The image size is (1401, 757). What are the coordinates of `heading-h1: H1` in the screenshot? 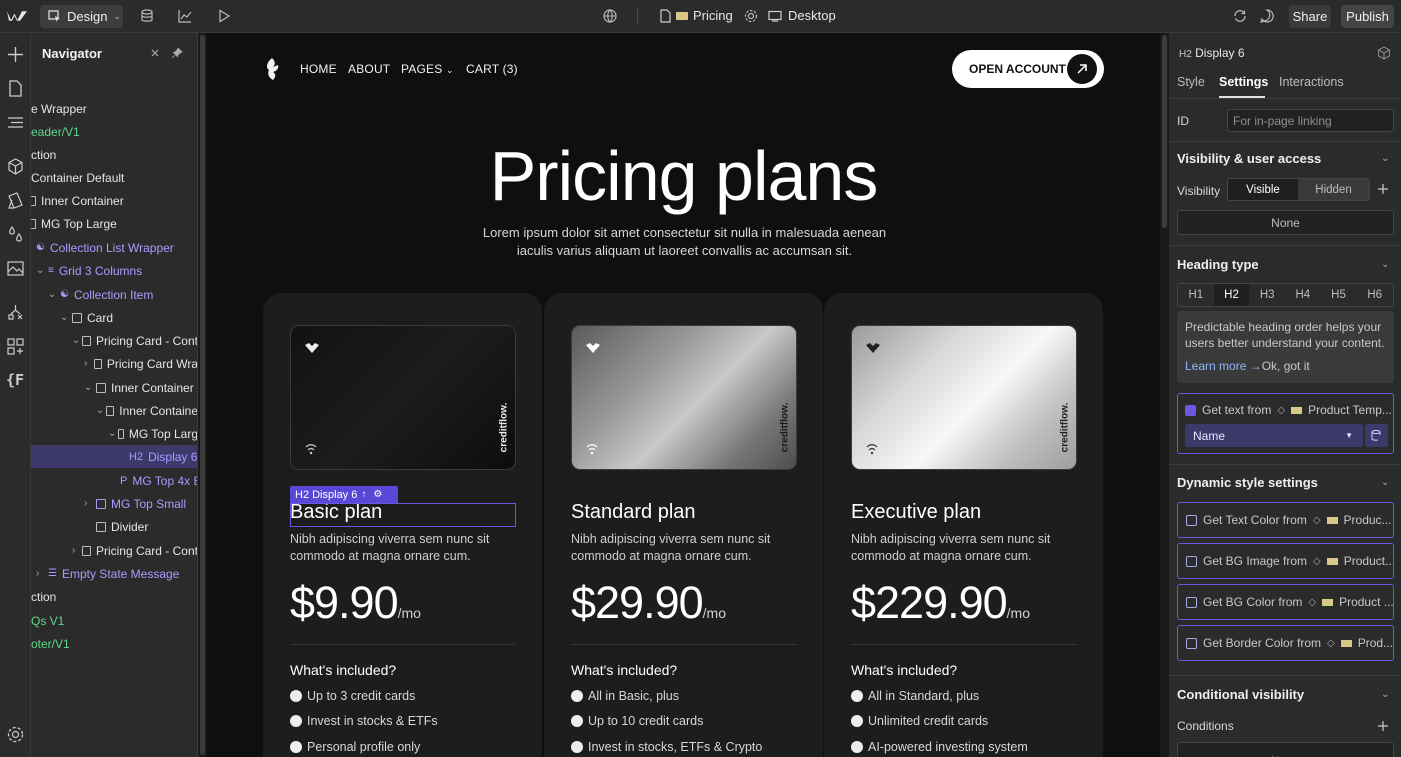 It's located at (1196, 295).